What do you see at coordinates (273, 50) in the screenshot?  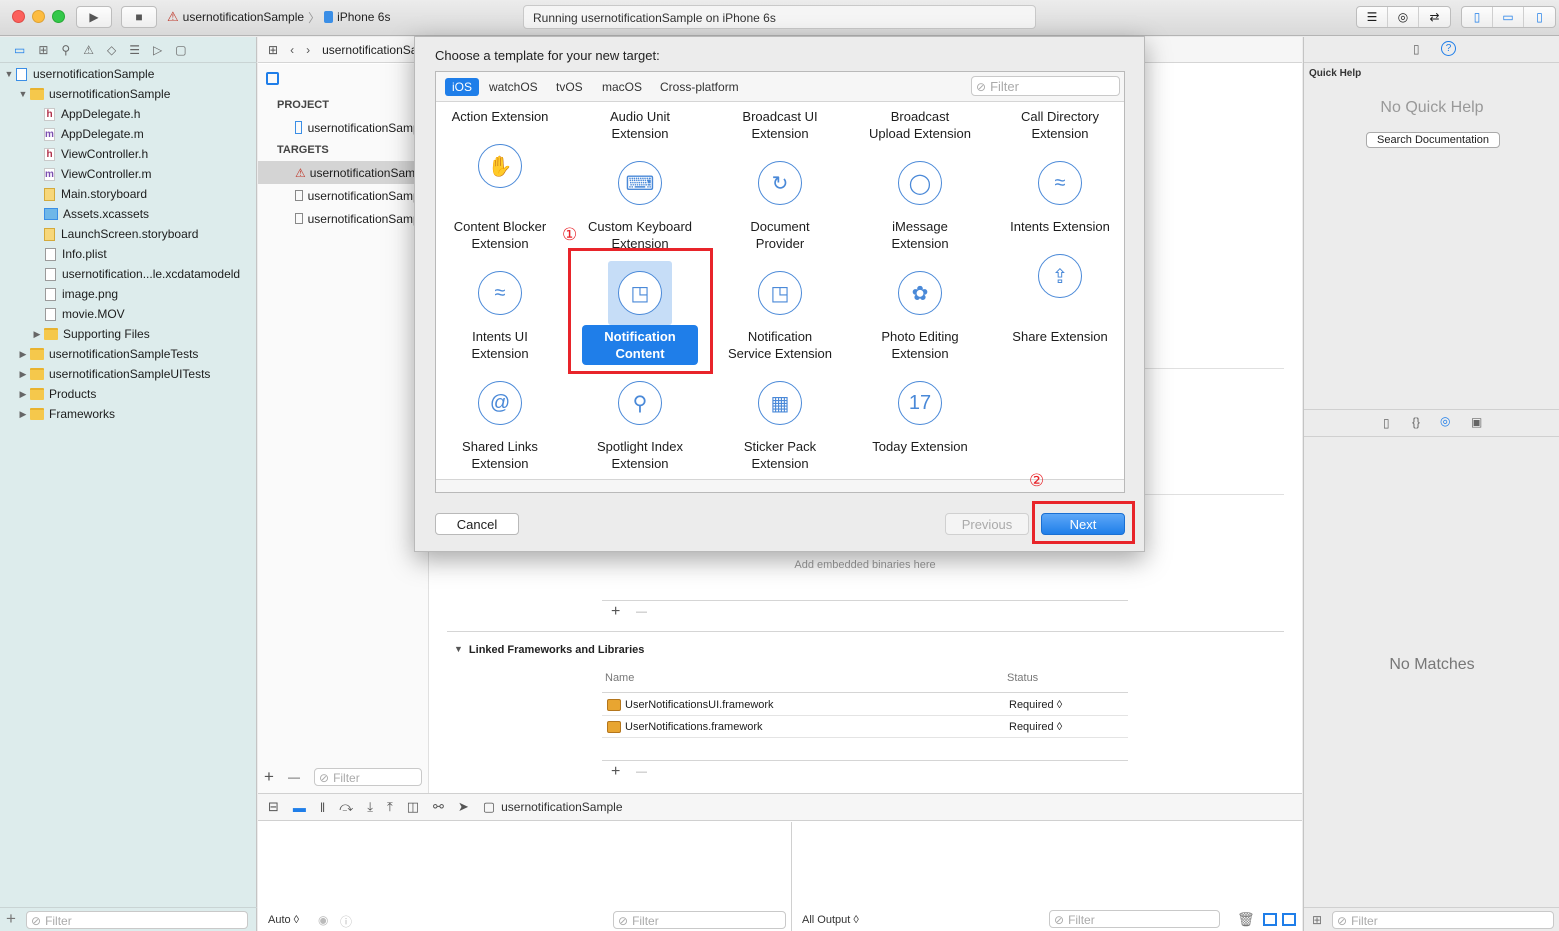 I see `related-items-icon: ⊞` at bounding box center [273, 50].